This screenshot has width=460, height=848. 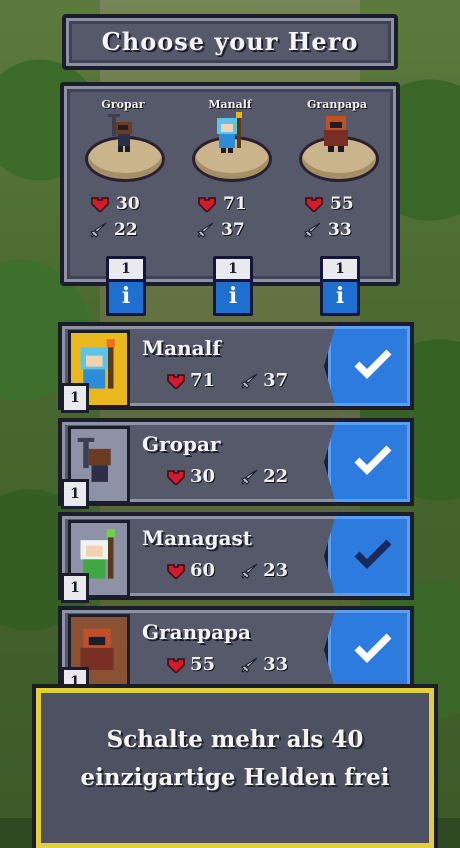 What do you see at coordinates (235, 777) in the screenshot?
I see `promo-line-2: einzigartige Helden frei` at bounding box center [235, 777].